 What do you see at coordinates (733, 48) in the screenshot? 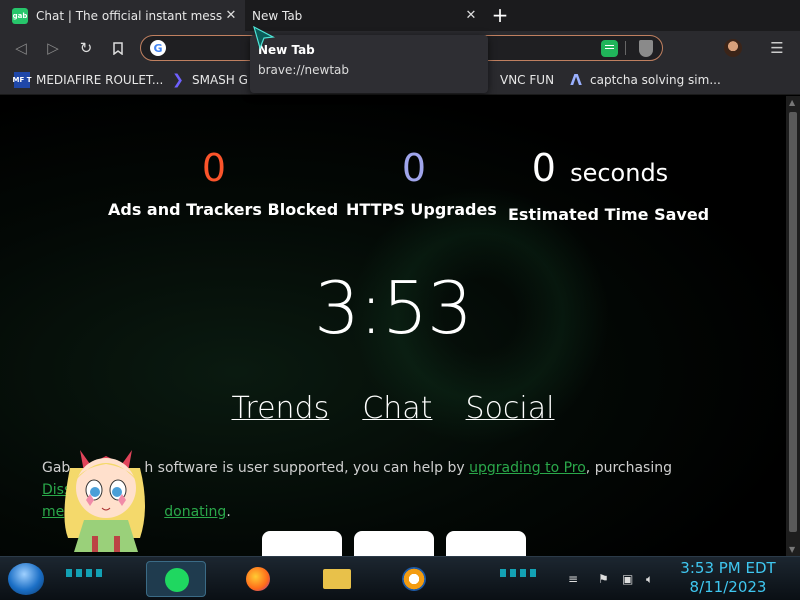
I see `profile-avatar` at bounding box center [733, 48].